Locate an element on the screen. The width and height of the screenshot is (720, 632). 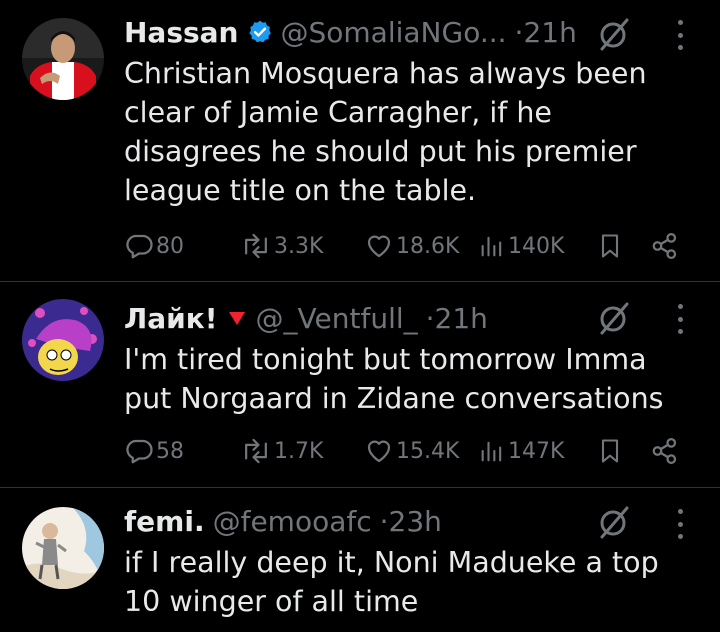
reply-button: 80 is located at coordinates (154, 246).